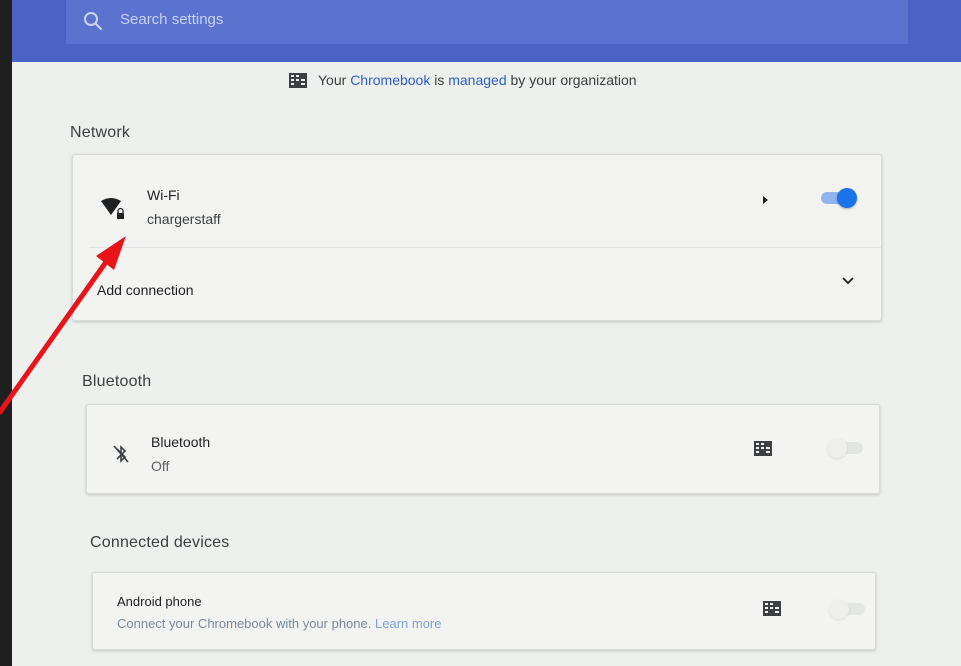  Describe the element at coordinates (765, 202) in the screenshot. I see `chevron-right-icon` at that location.